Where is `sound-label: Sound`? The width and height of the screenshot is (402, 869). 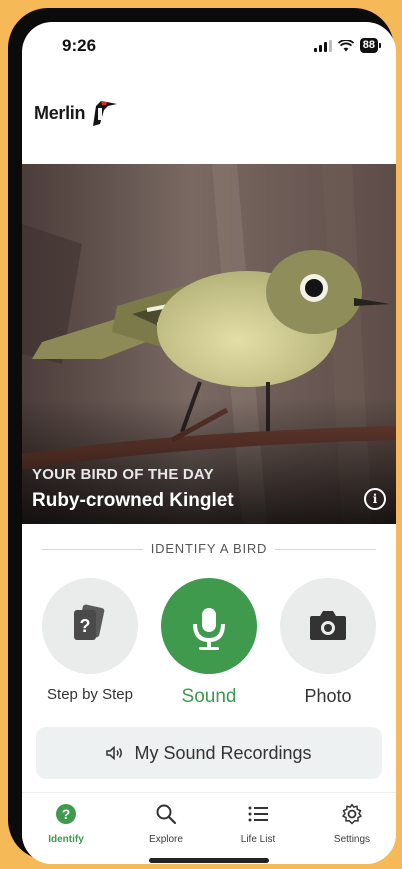
sound-label: Sound is located at coordinates (209, 696).